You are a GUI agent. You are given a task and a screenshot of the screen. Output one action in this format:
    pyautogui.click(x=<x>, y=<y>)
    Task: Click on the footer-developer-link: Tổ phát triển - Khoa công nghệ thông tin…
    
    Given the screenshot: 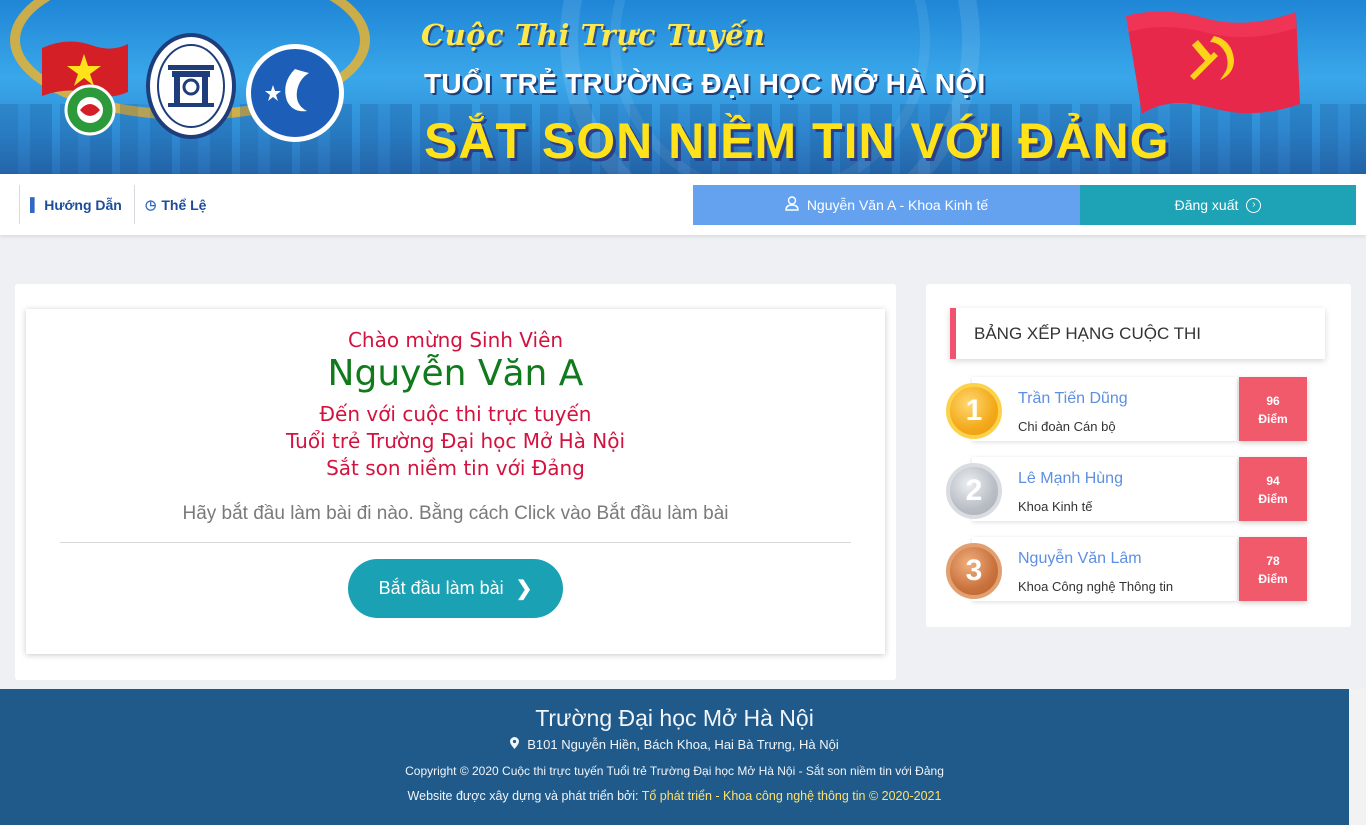 What is the action you would take?
    pyautogui.click(x=792, y=796)
    